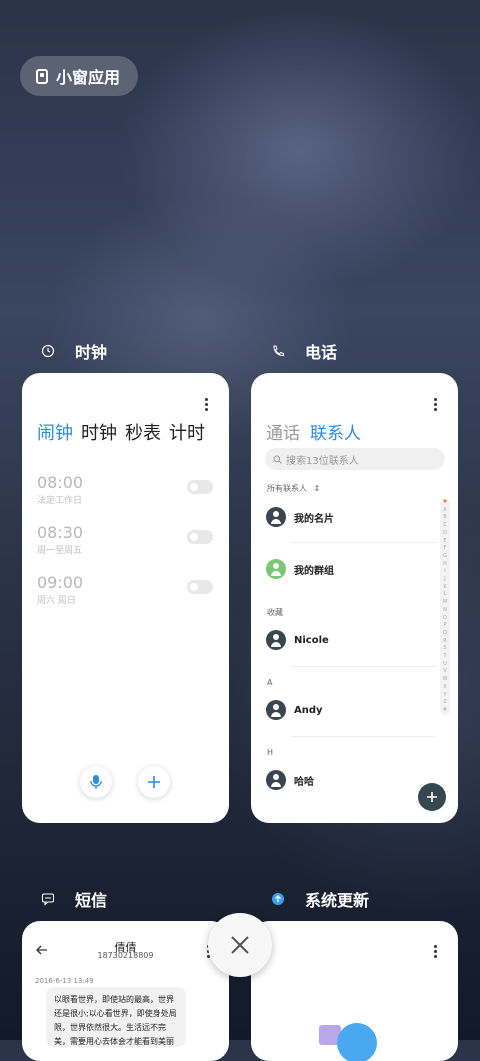 Image resolution: width=480 pixels, height=1061 pixels. Describe the element at coordinates (91, 900) in the screenshot. I see `sms-app-title: 短信` at that location.